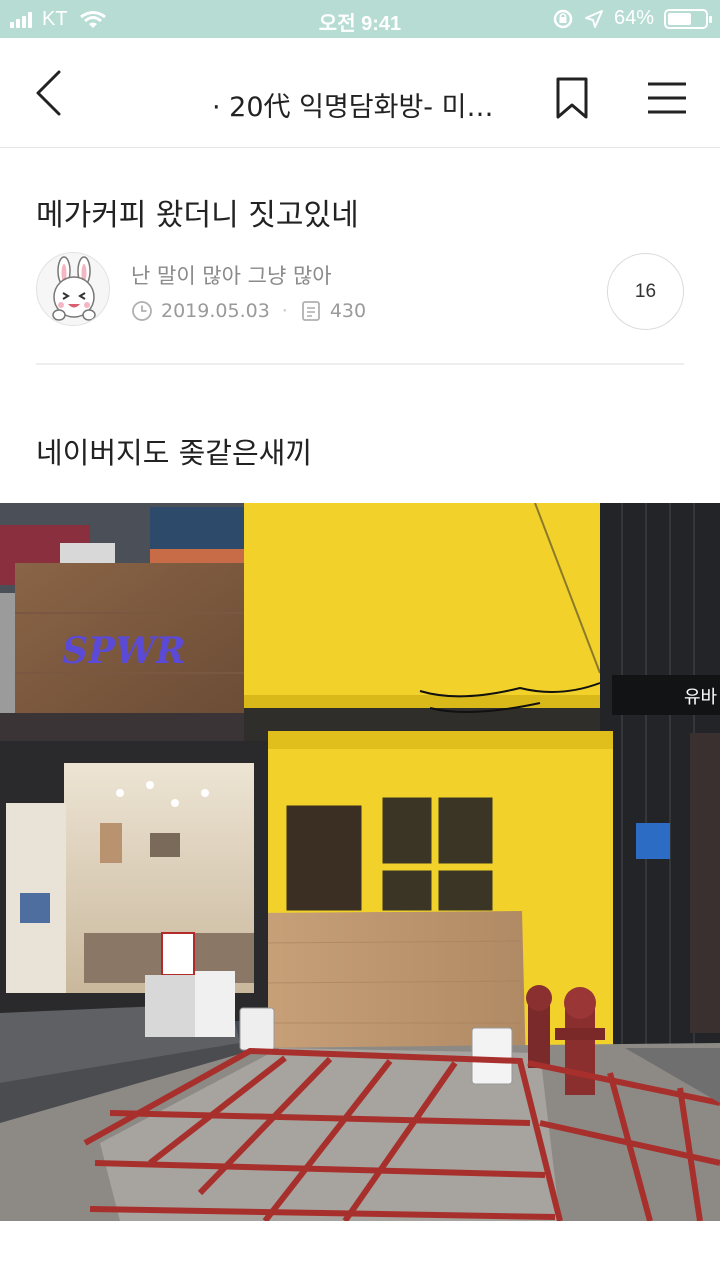  I want to click on post-date: 2019.05.03, so click(215, 311).